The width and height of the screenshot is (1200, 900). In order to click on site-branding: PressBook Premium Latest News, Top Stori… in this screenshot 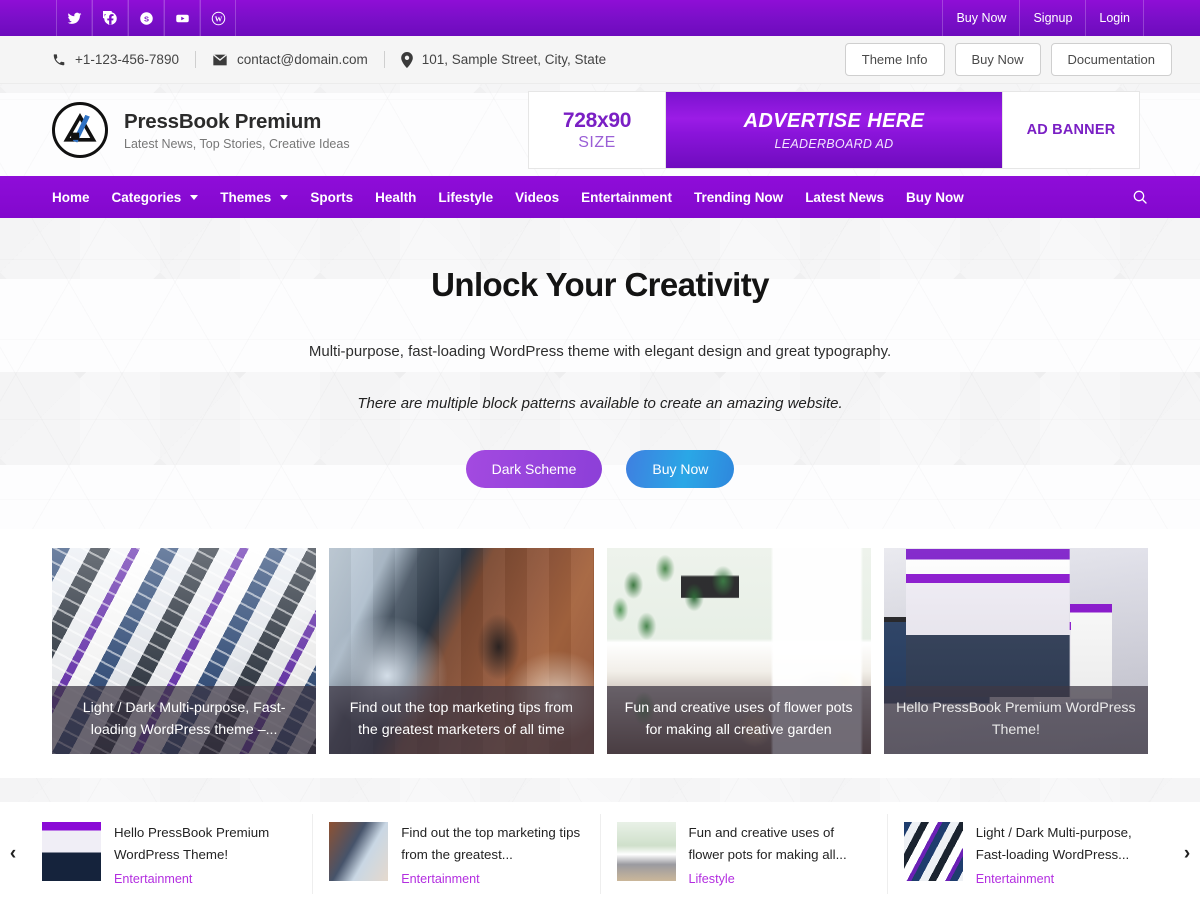, I will do `click(201, 130)`.